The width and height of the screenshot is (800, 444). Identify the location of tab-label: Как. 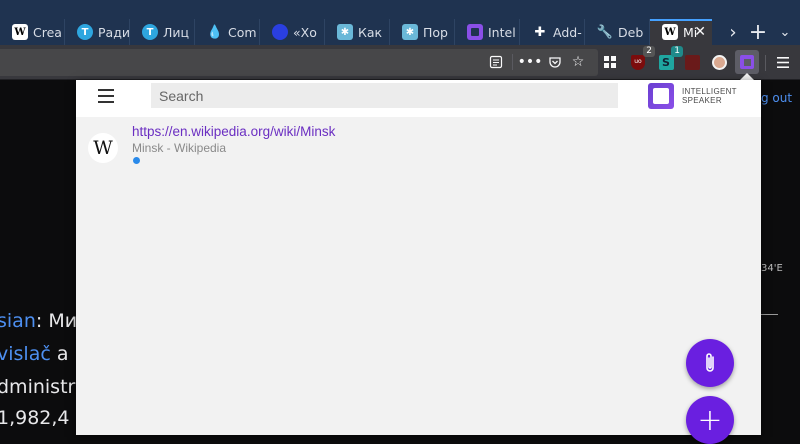
(370, 32).